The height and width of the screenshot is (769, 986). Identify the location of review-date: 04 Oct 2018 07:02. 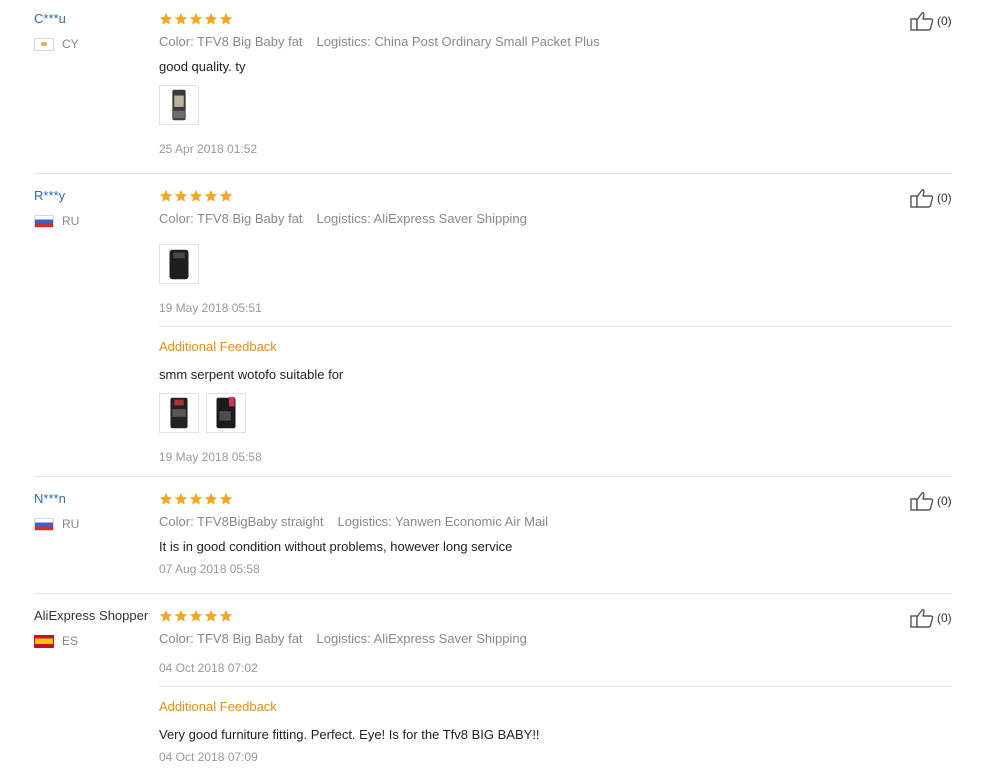
(208, 668).